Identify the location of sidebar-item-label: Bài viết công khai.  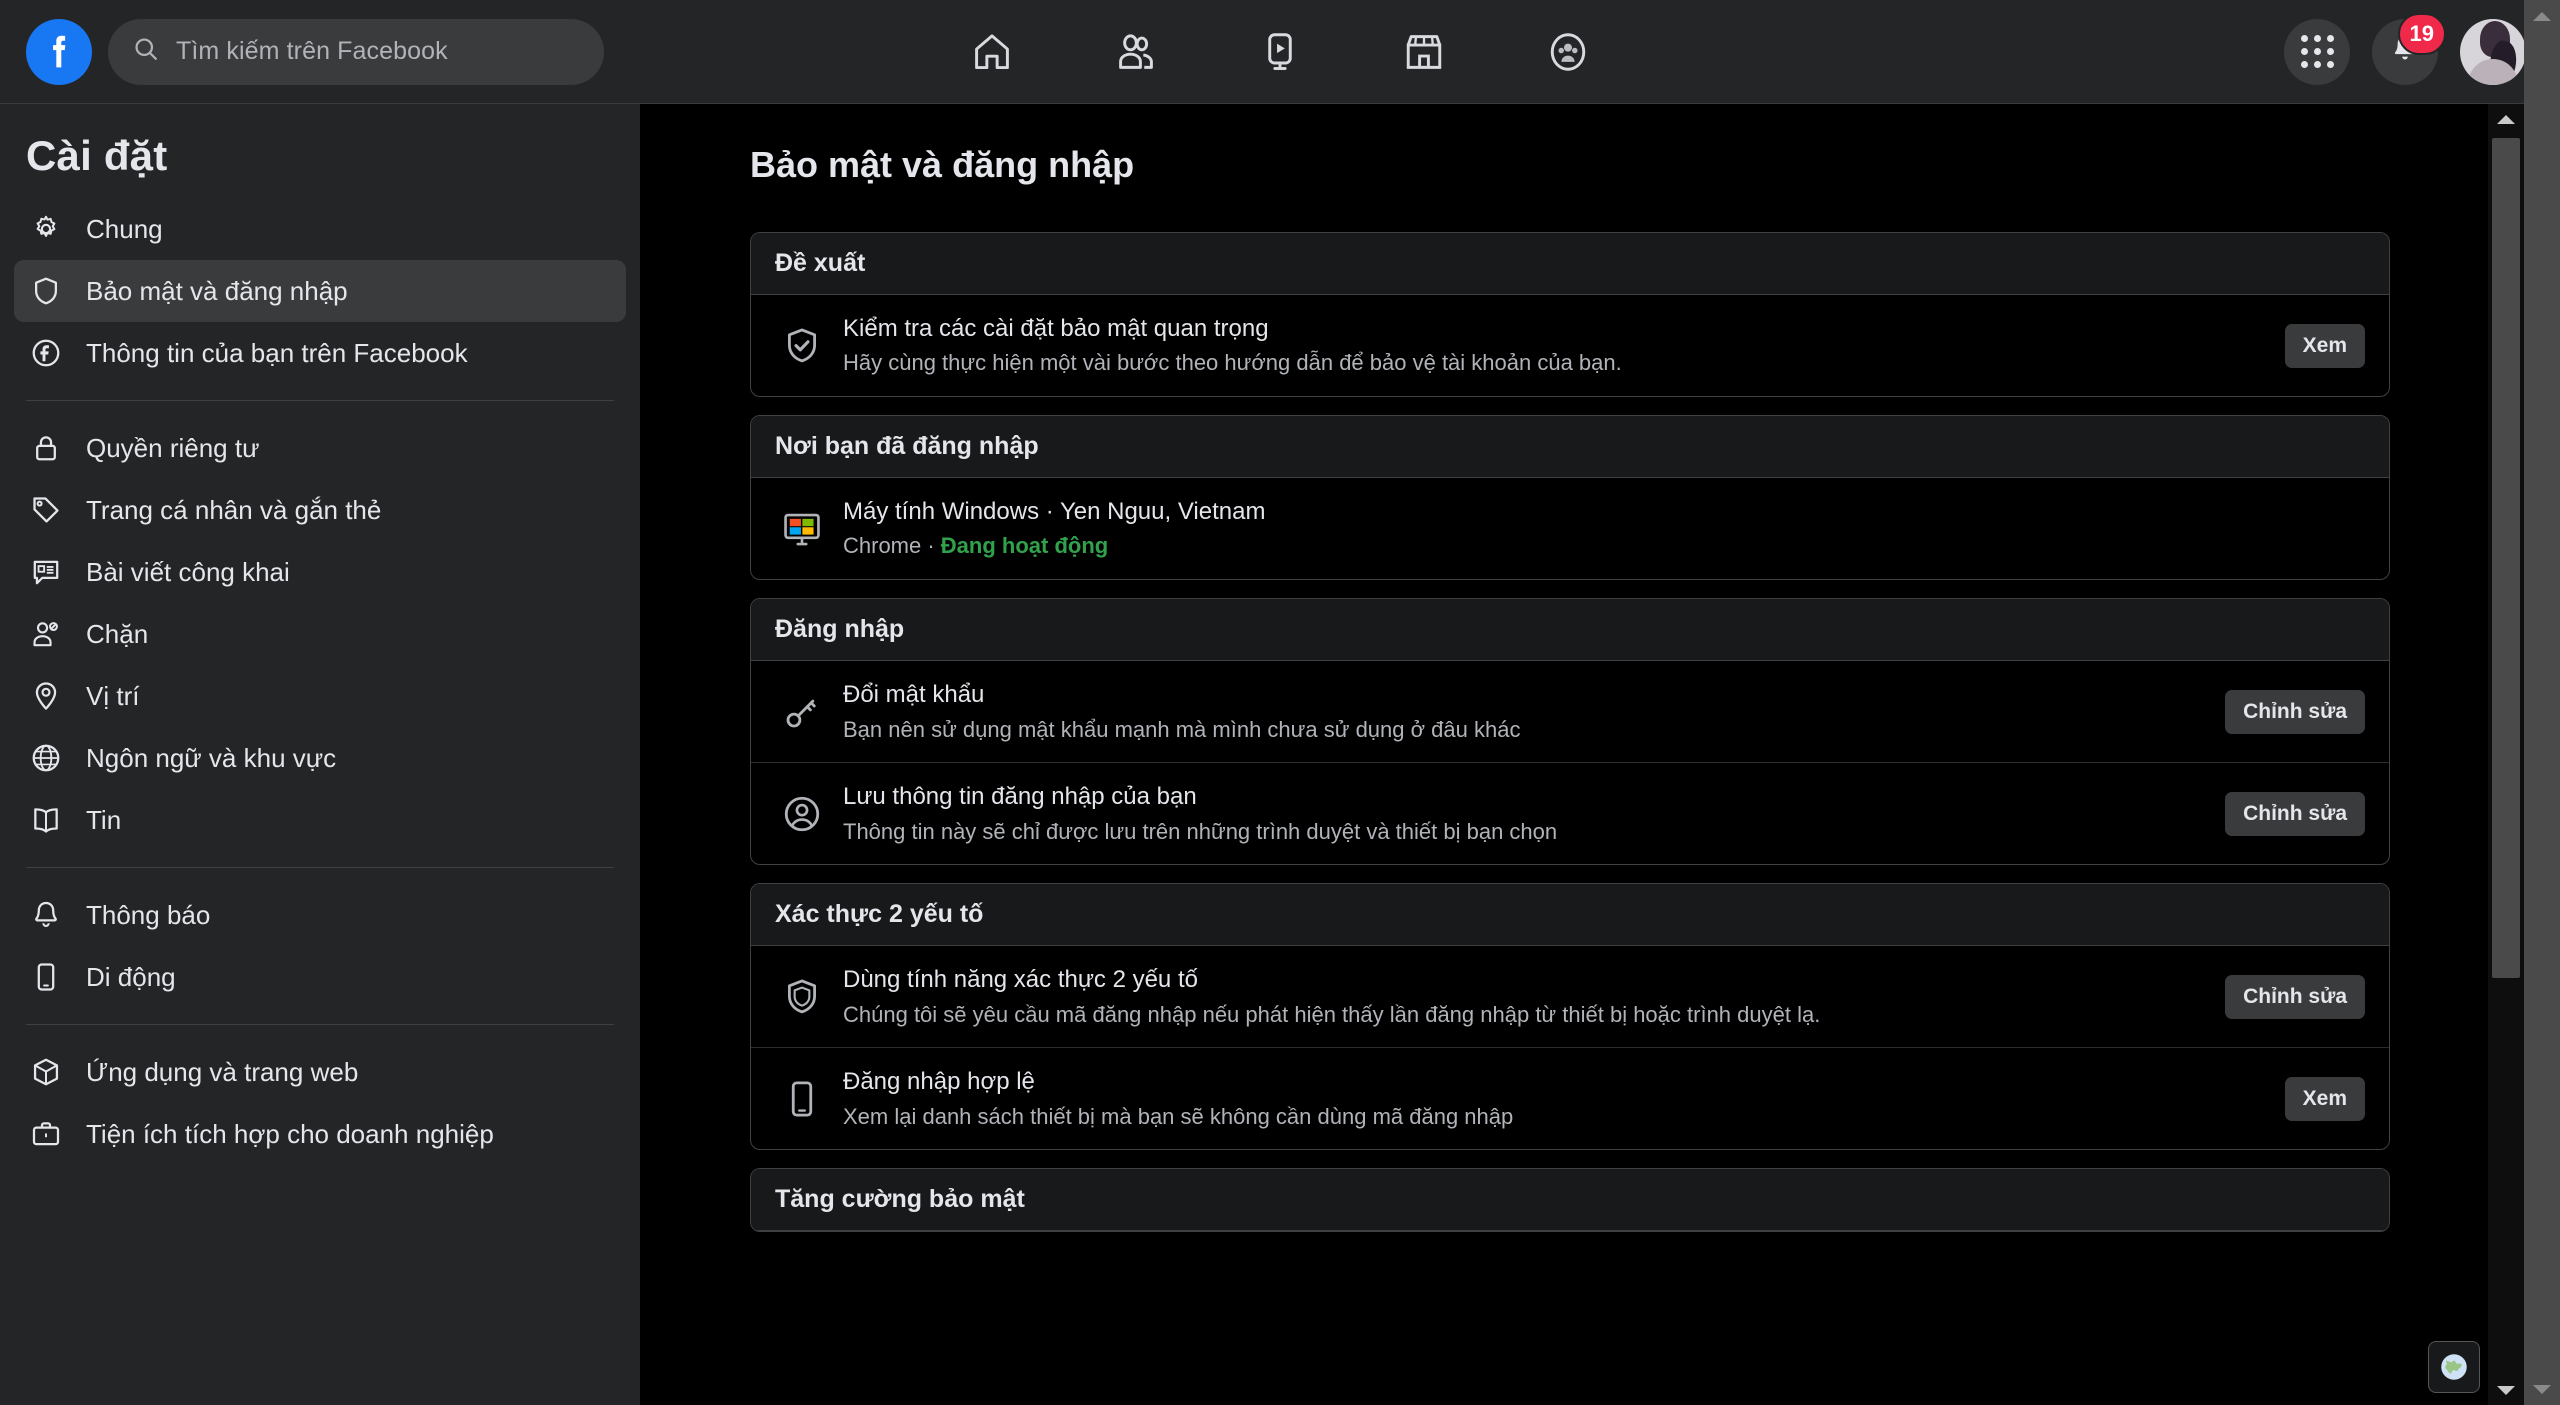
(188, 571).